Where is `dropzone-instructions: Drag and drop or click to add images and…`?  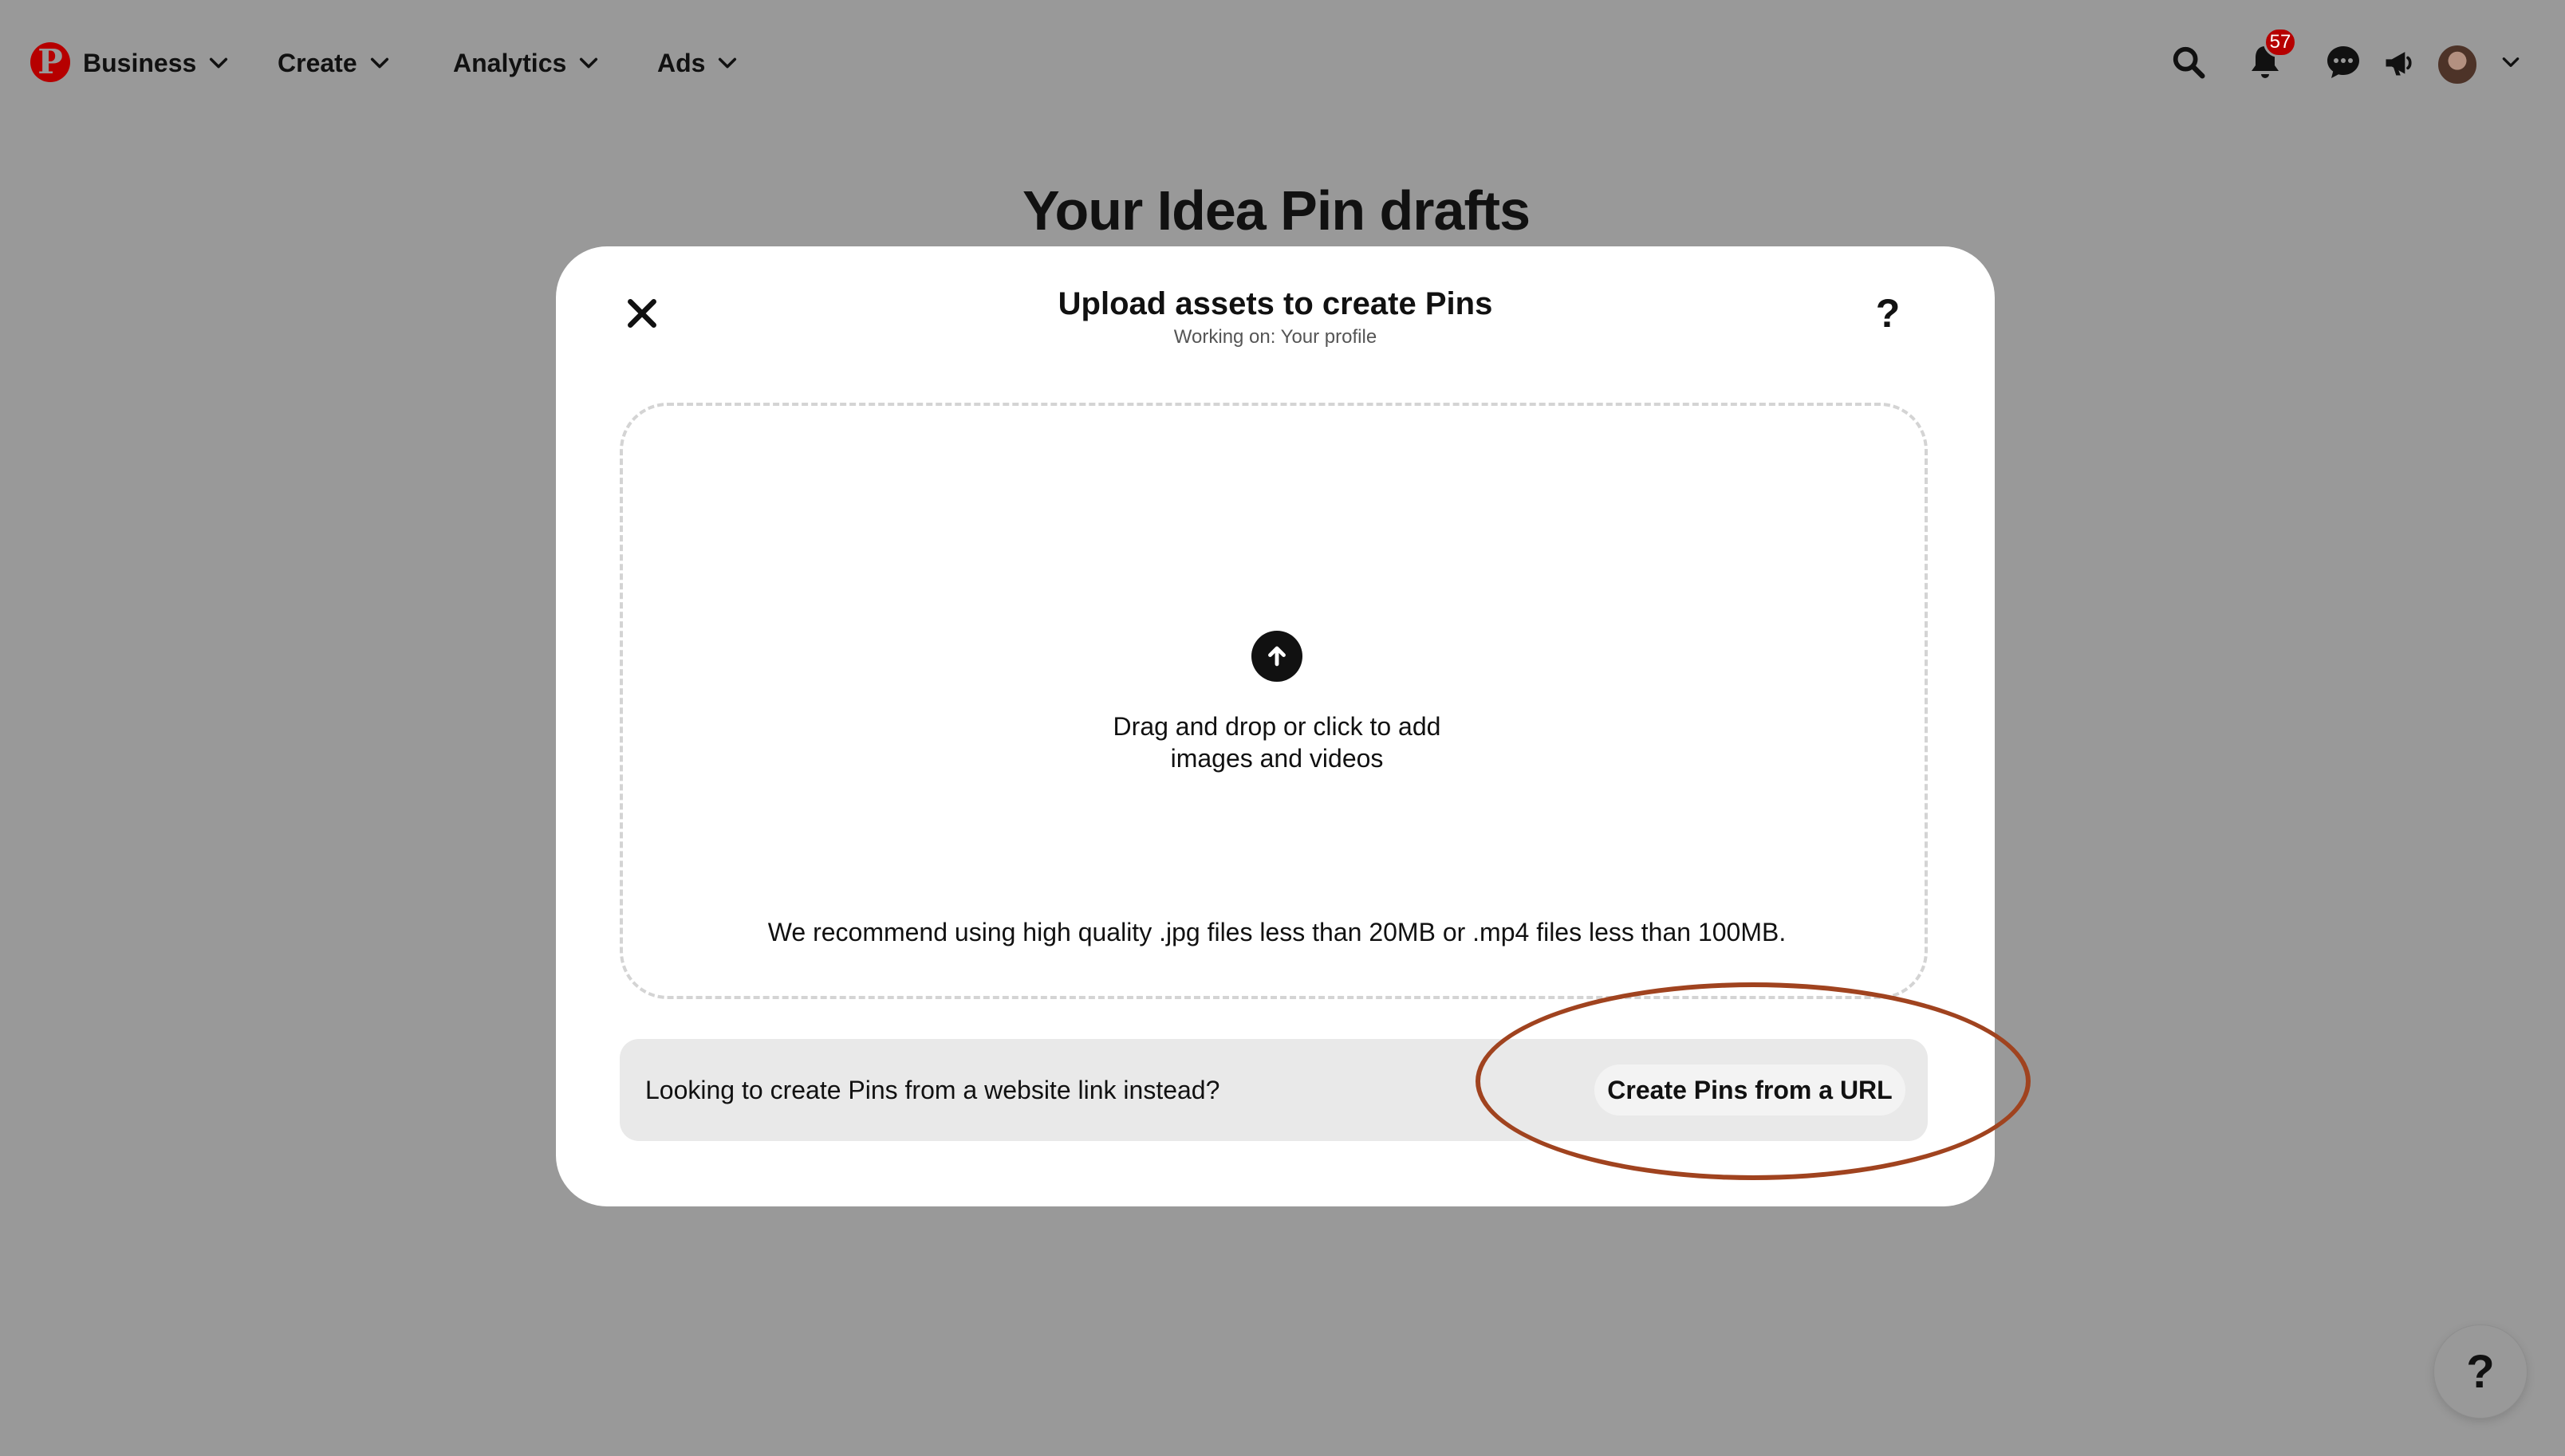 dropzone-instructions: Drag and drop or click to add images and… is located at coordinates (1277, 742).